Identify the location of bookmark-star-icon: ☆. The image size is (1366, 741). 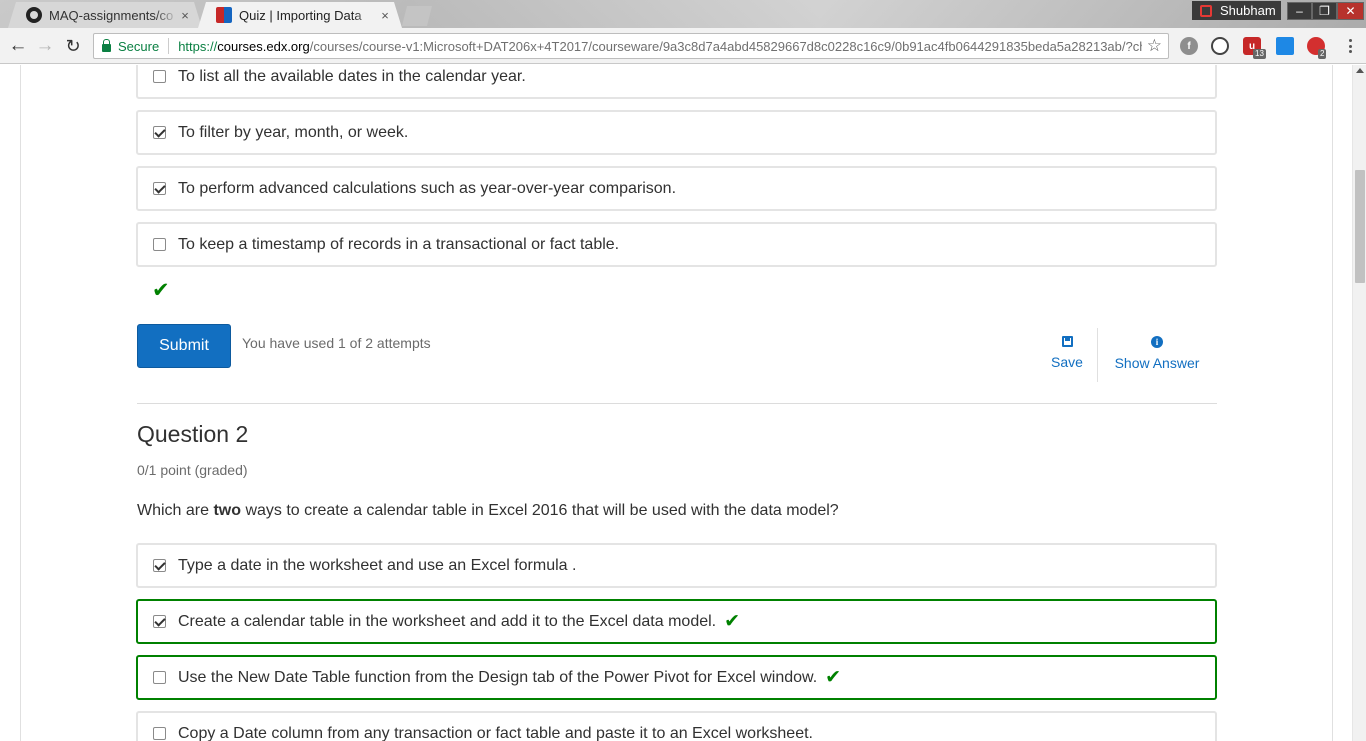
(1154, 46).